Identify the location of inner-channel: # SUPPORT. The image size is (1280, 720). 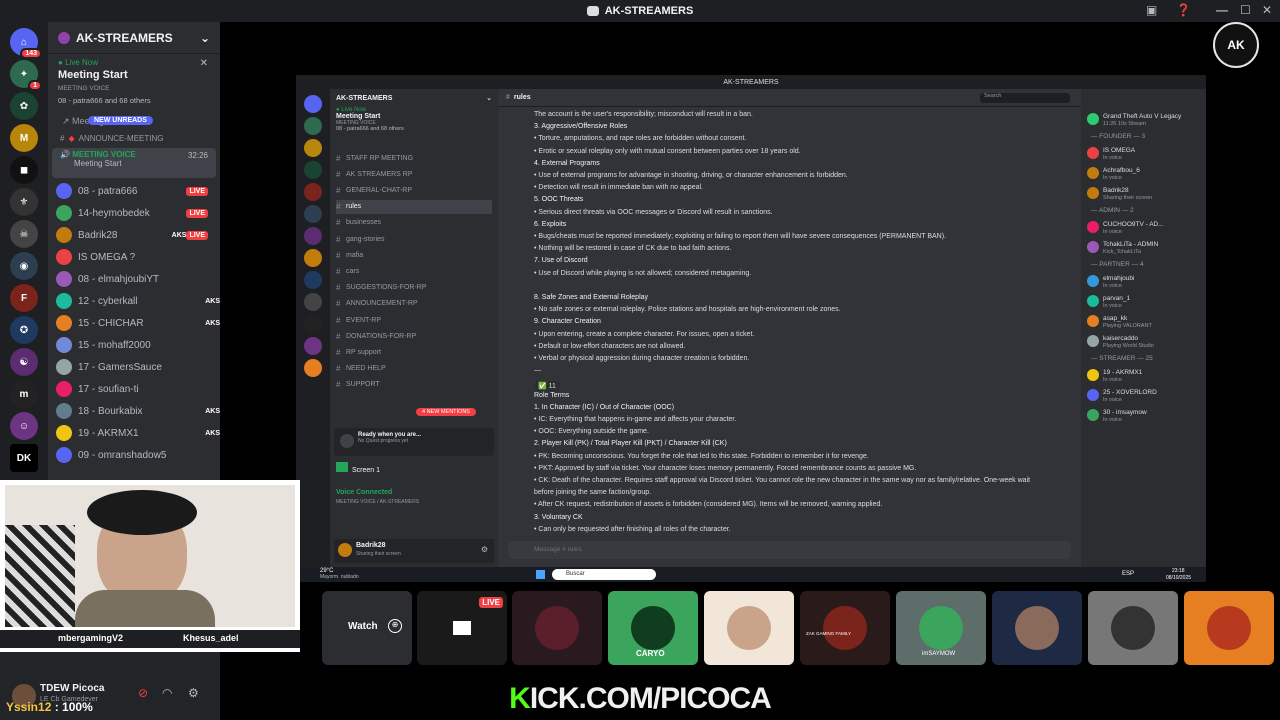
(414, 385).